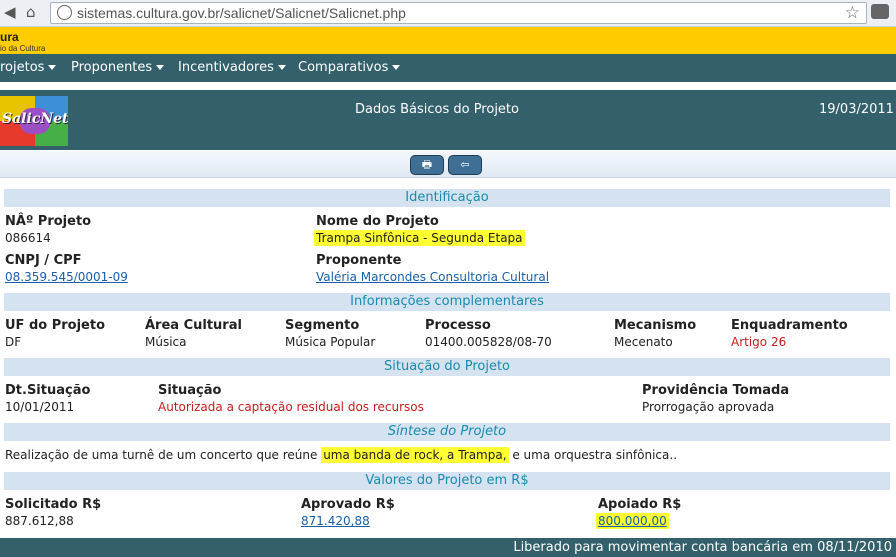  I want to click on menu-comparativos-label: Comparativos, so click(343, 67).